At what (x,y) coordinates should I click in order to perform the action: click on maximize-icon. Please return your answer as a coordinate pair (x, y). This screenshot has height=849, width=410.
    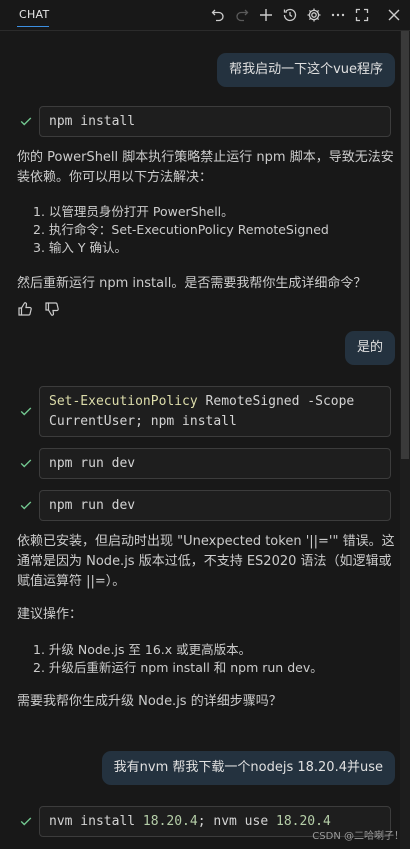
    Looking at the image, I should click on (361, 15).